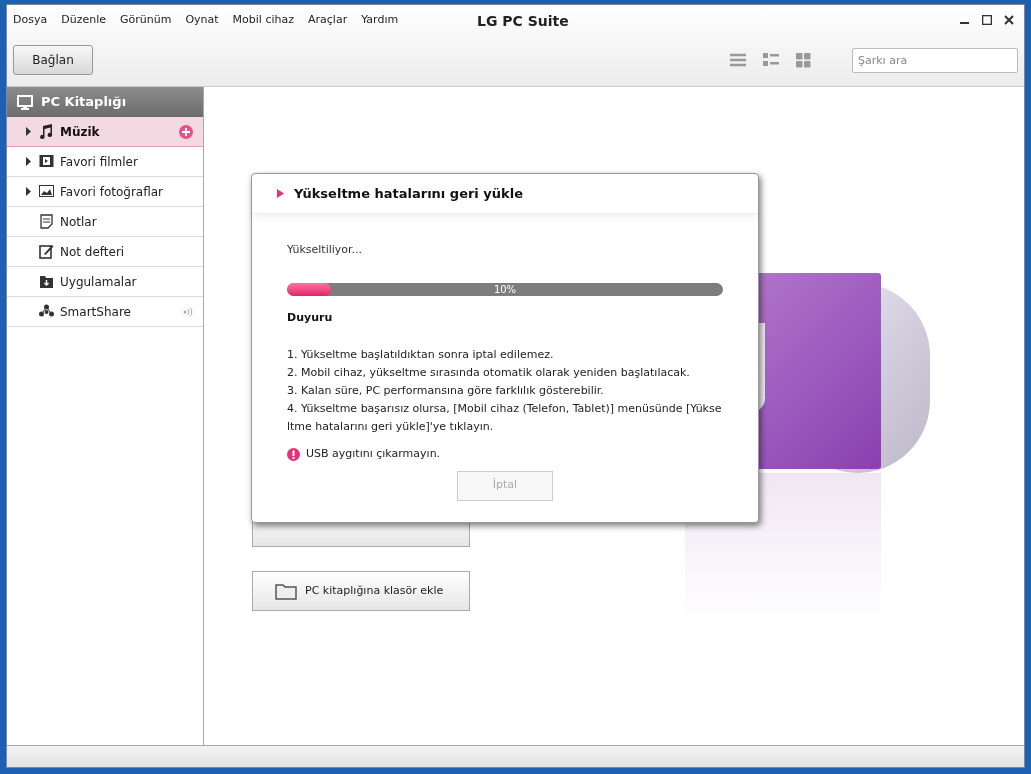 The width and height of the screenshot is (1031, 774). What do you see at coordinates (361, 591) in the screenshot?
I see `add-folder-button: PC kitaplığına klasör ekle` at bounding box center [361, 591].